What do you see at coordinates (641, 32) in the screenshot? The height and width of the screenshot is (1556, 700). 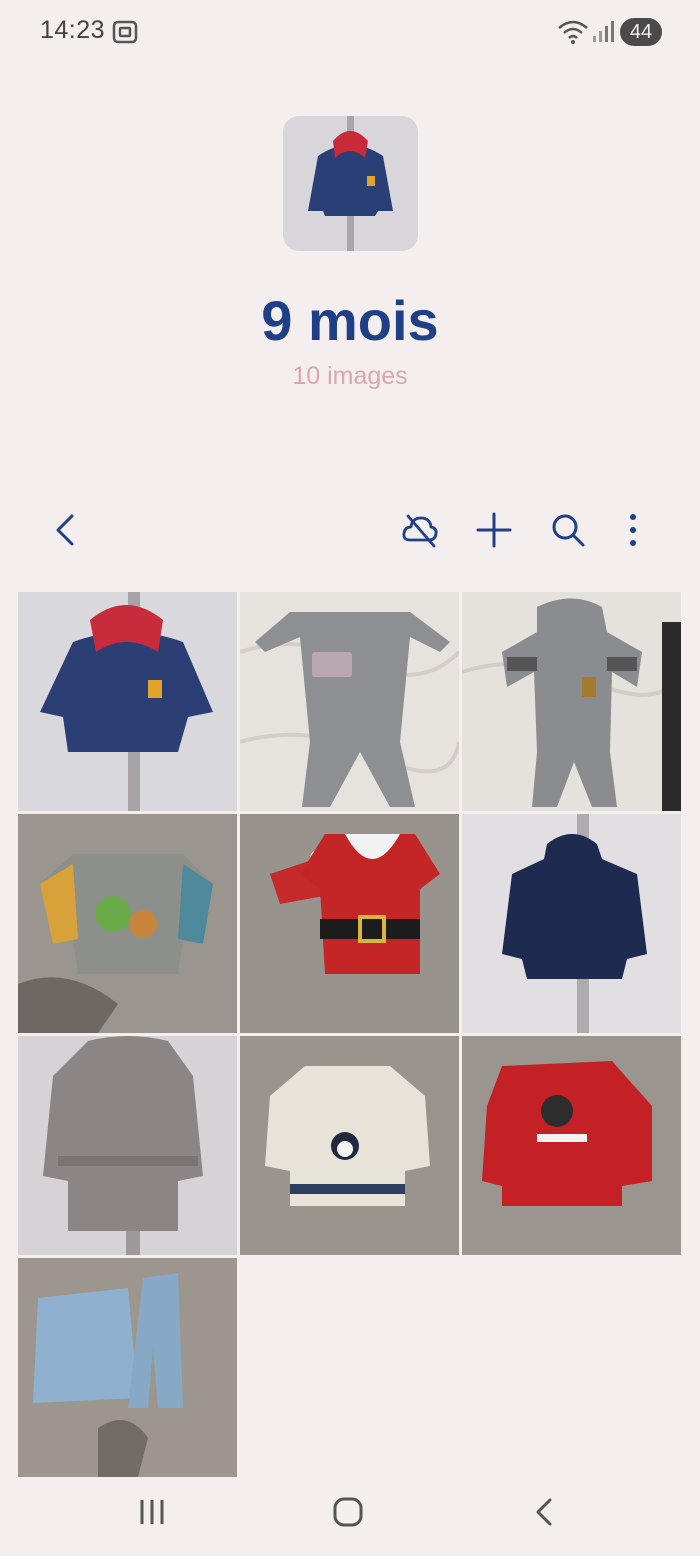 I see `battery-indicator: 44` at bounding box center [641, 32].